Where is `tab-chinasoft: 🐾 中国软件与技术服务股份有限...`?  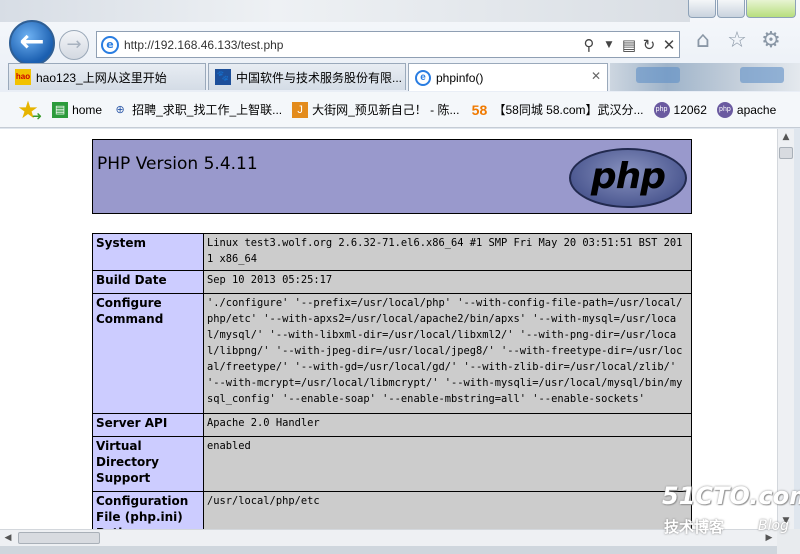
tab-chinasoft: 🐾 中国软件与技术服务股份有限... is located at coordinates (307, 76).